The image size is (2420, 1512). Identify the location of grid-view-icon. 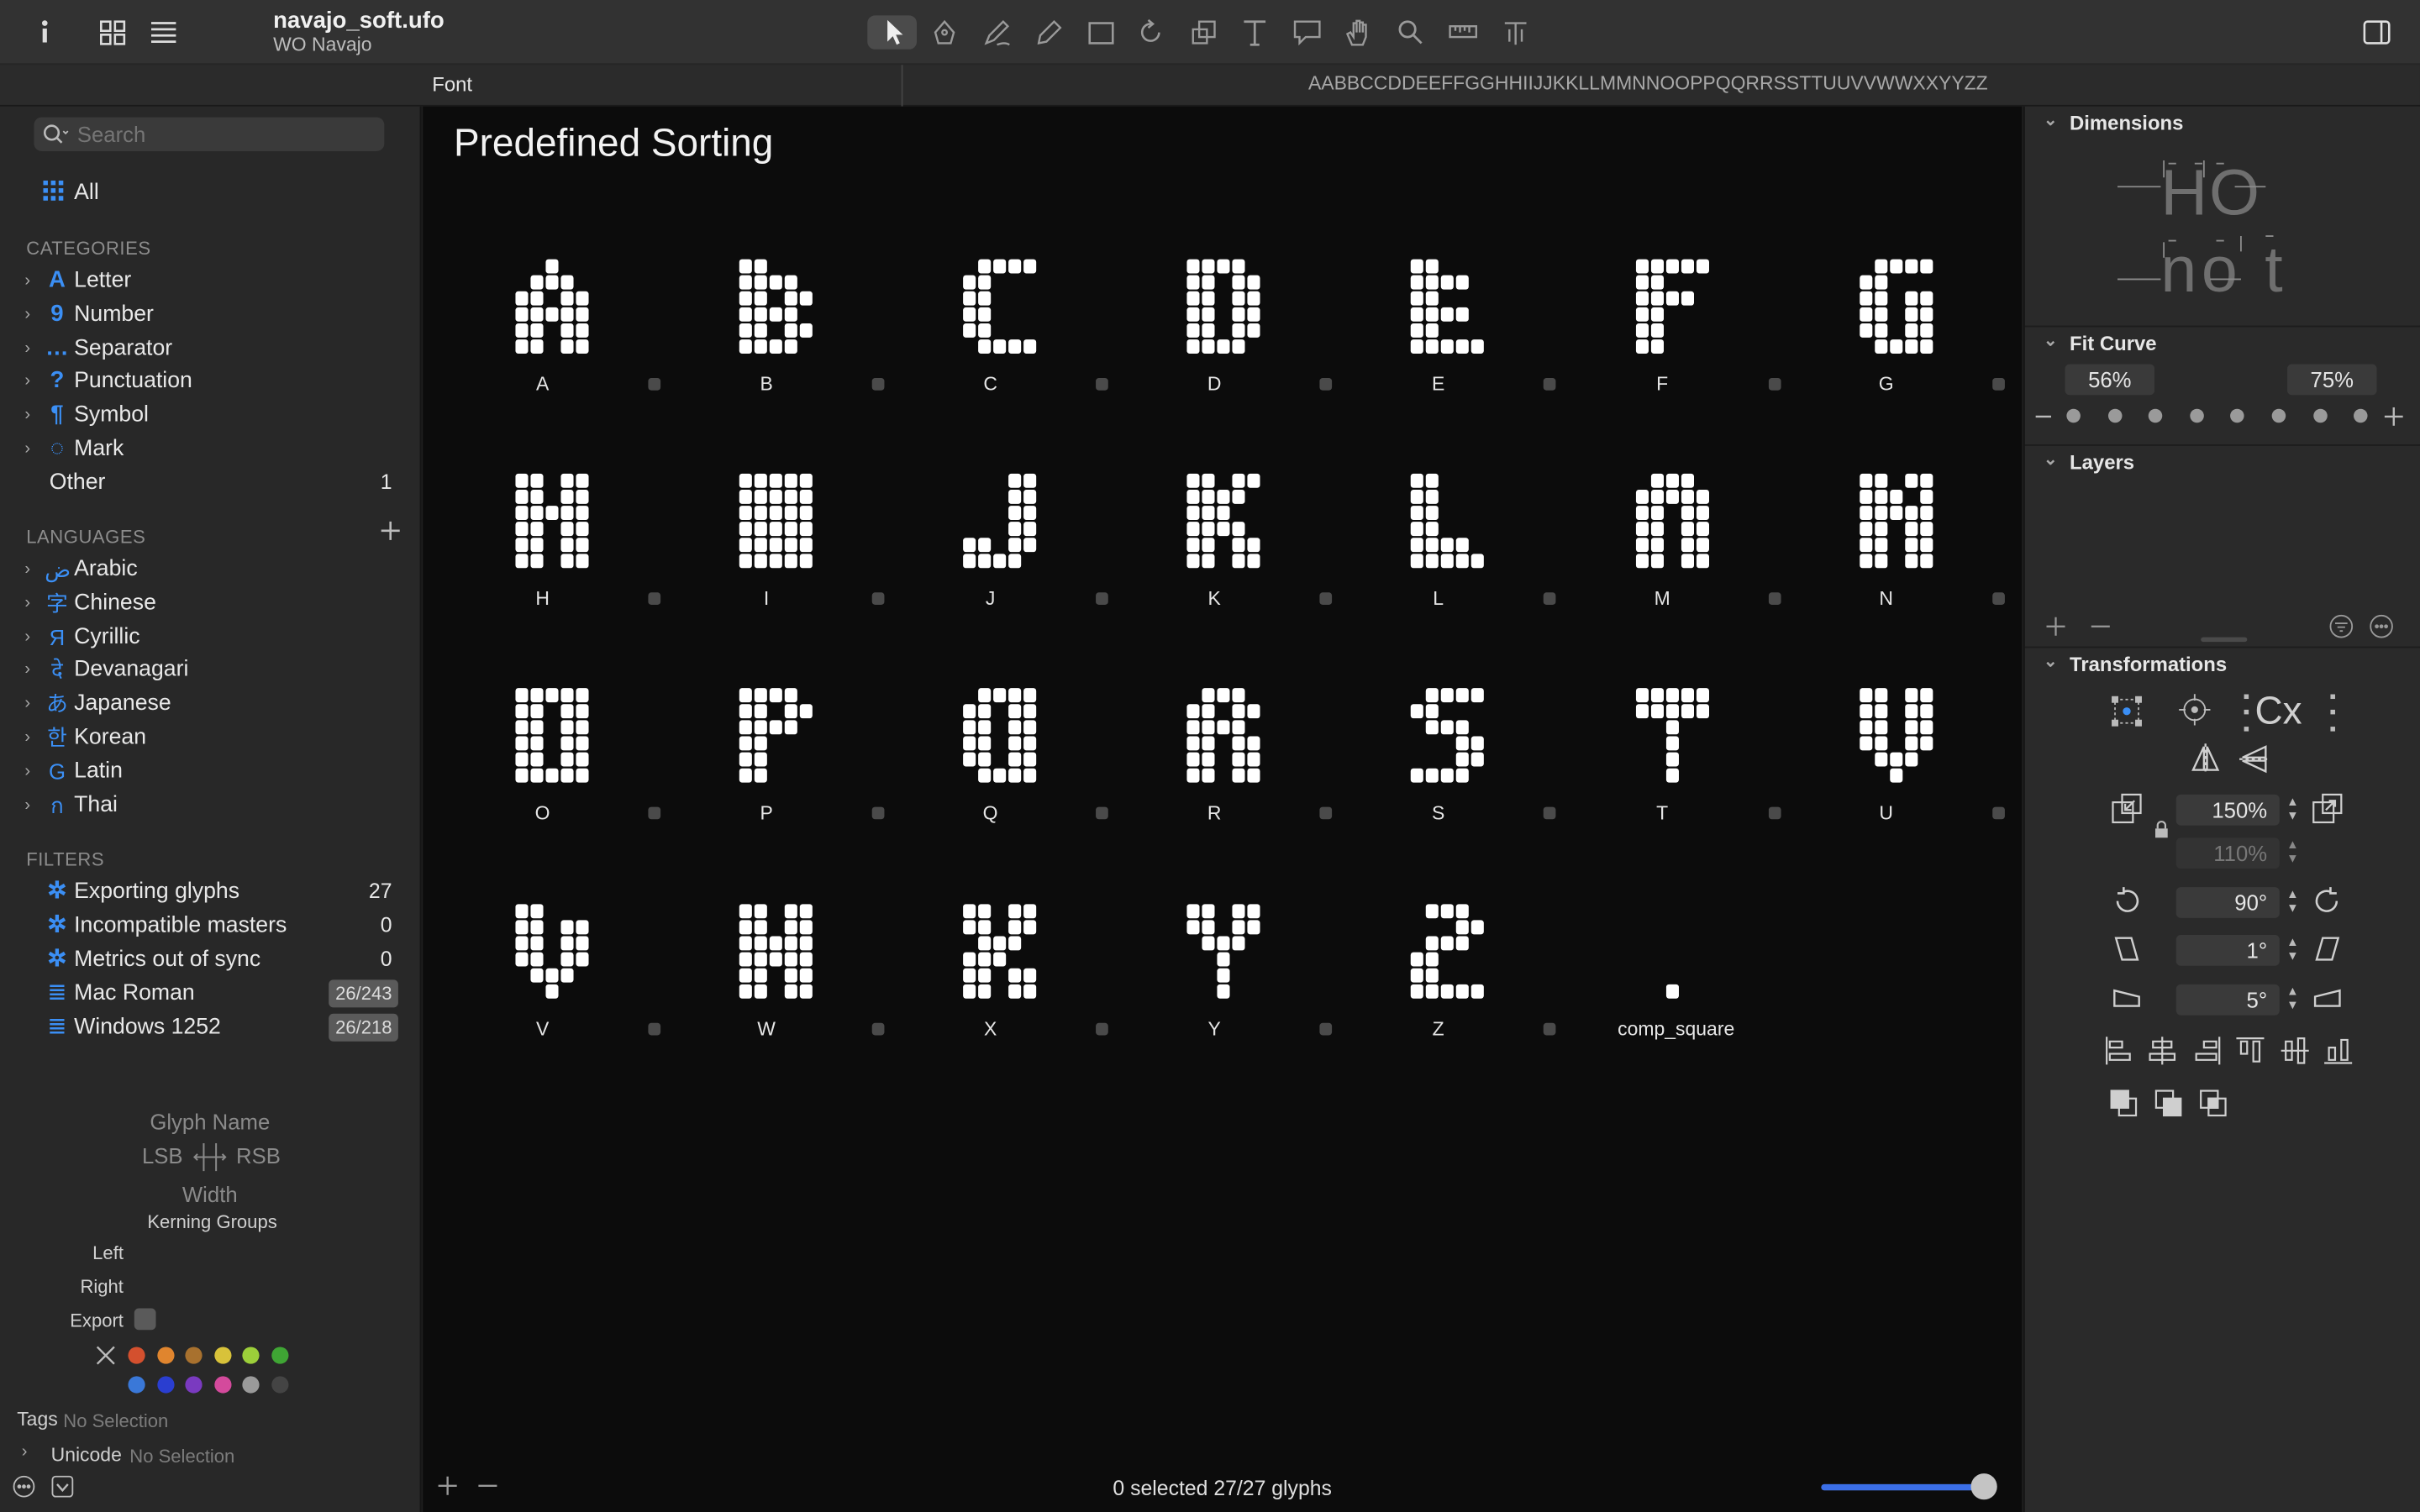
(113, 32).